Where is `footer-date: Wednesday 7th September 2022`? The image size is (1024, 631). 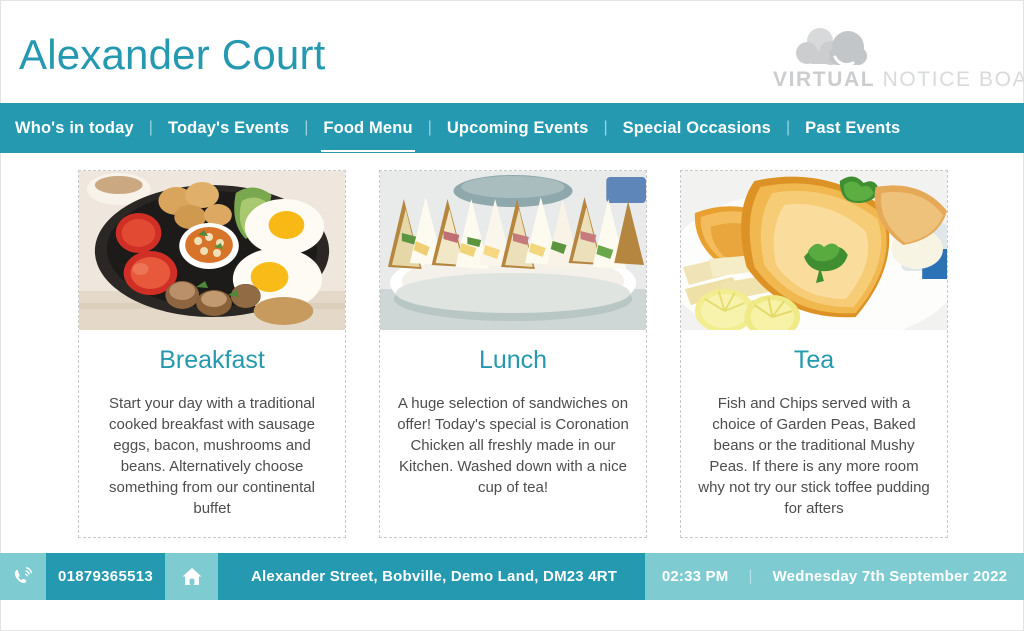
footer-date: Wednesday 7th September 2022 is located at coordinates (890, 576).